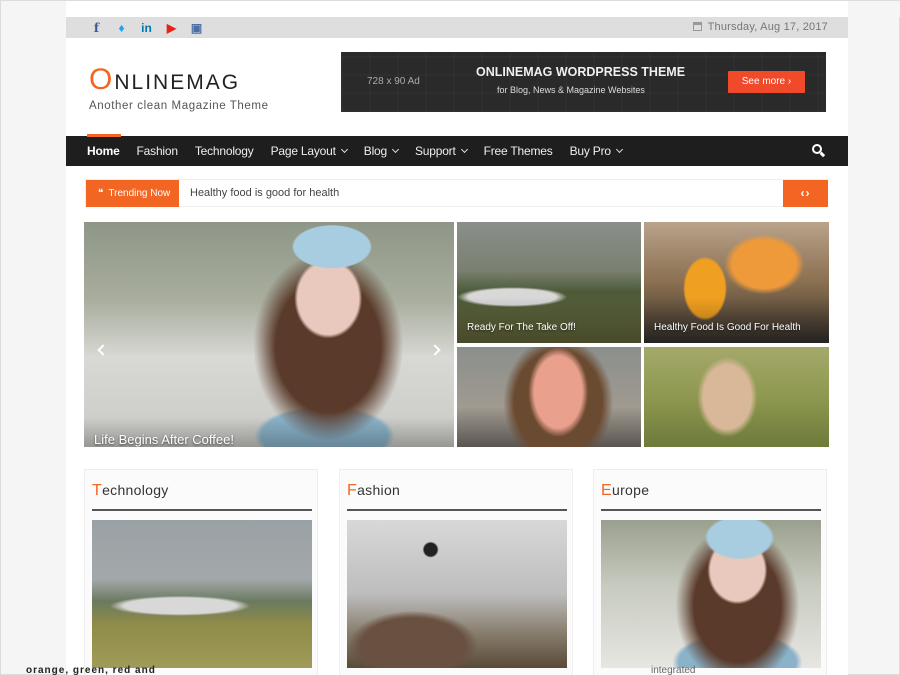 The height and width of the screenshot is (675, 900). I want to click on title-first-letter: E, so click(606, 490).